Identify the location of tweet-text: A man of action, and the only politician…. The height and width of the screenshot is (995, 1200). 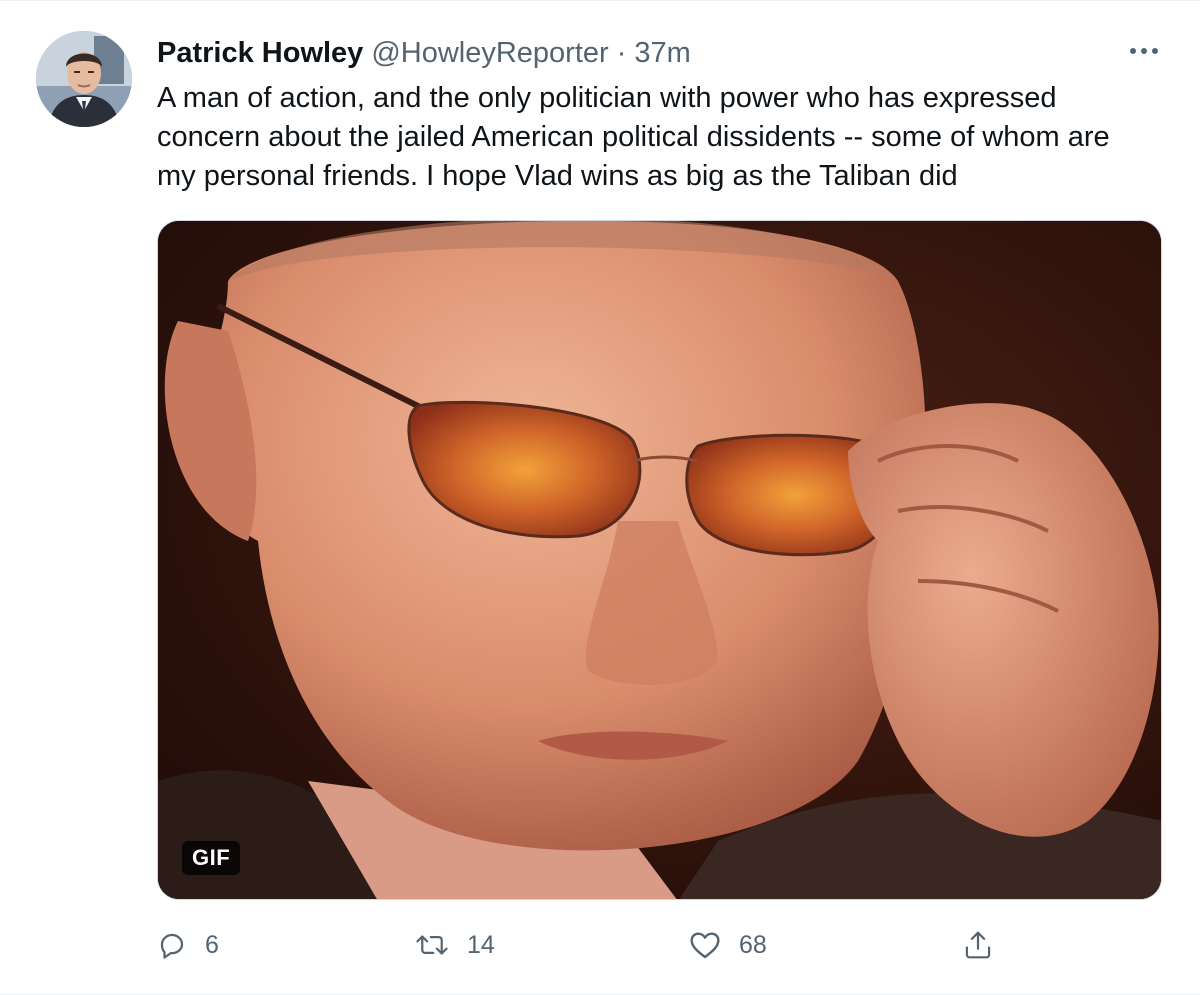
(662, 137).